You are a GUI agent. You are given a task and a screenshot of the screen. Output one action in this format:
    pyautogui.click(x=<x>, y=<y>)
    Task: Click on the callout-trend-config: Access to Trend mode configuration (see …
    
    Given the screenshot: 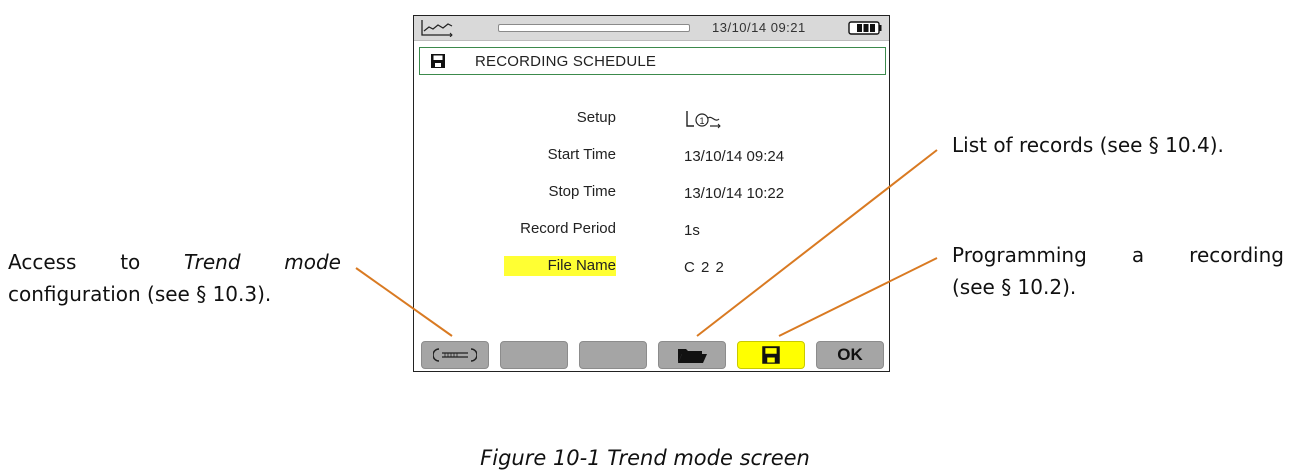 What is the action you would take?
    pyautogui.click(x=174, y=278)
    